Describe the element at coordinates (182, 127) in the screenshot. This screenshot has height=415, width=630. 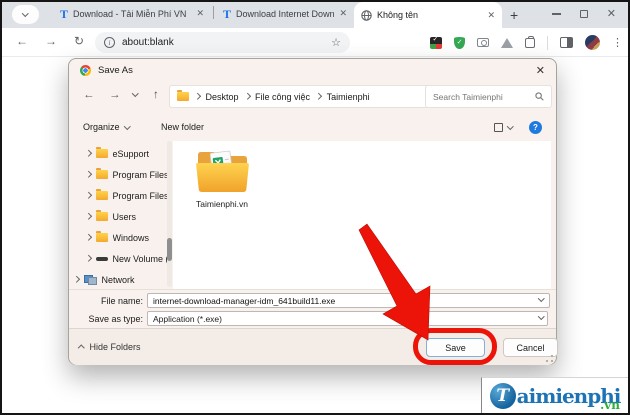
I see `new-folder-button: New folder` at that location.